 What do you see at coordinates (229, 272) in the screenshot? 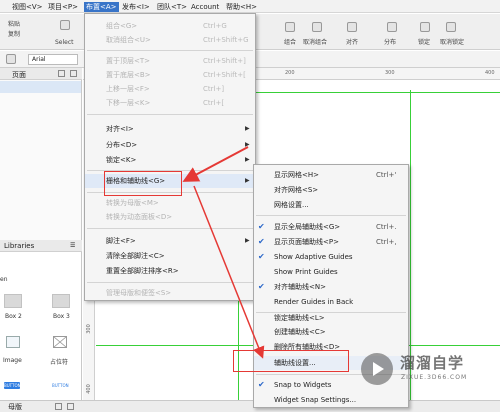
I see `arrow-to-guide-settings-icon` at bounding box center [229, 272].